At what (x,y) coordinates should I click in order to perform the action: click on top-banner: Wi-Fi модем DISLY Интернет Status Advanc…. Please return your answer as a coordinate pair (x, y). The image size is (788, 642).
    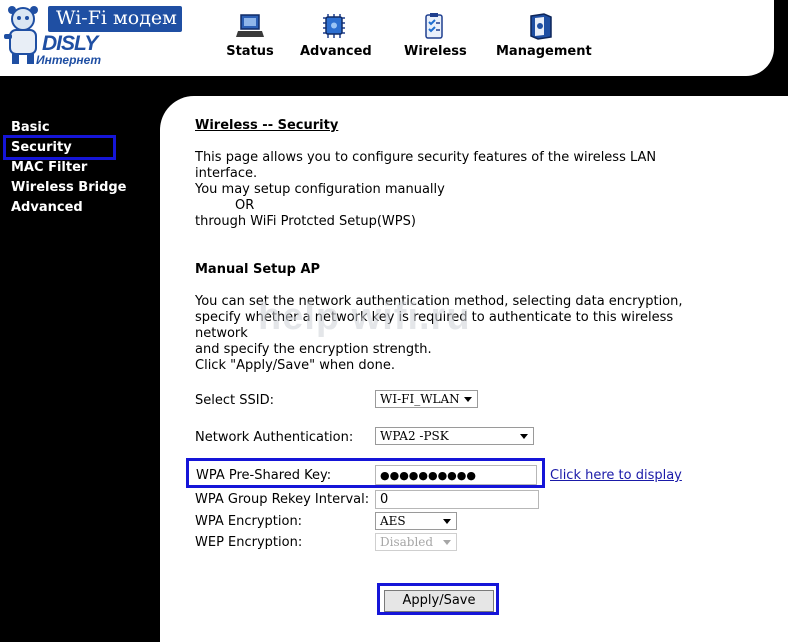
    Looking at the image, I should click on (394, 48).